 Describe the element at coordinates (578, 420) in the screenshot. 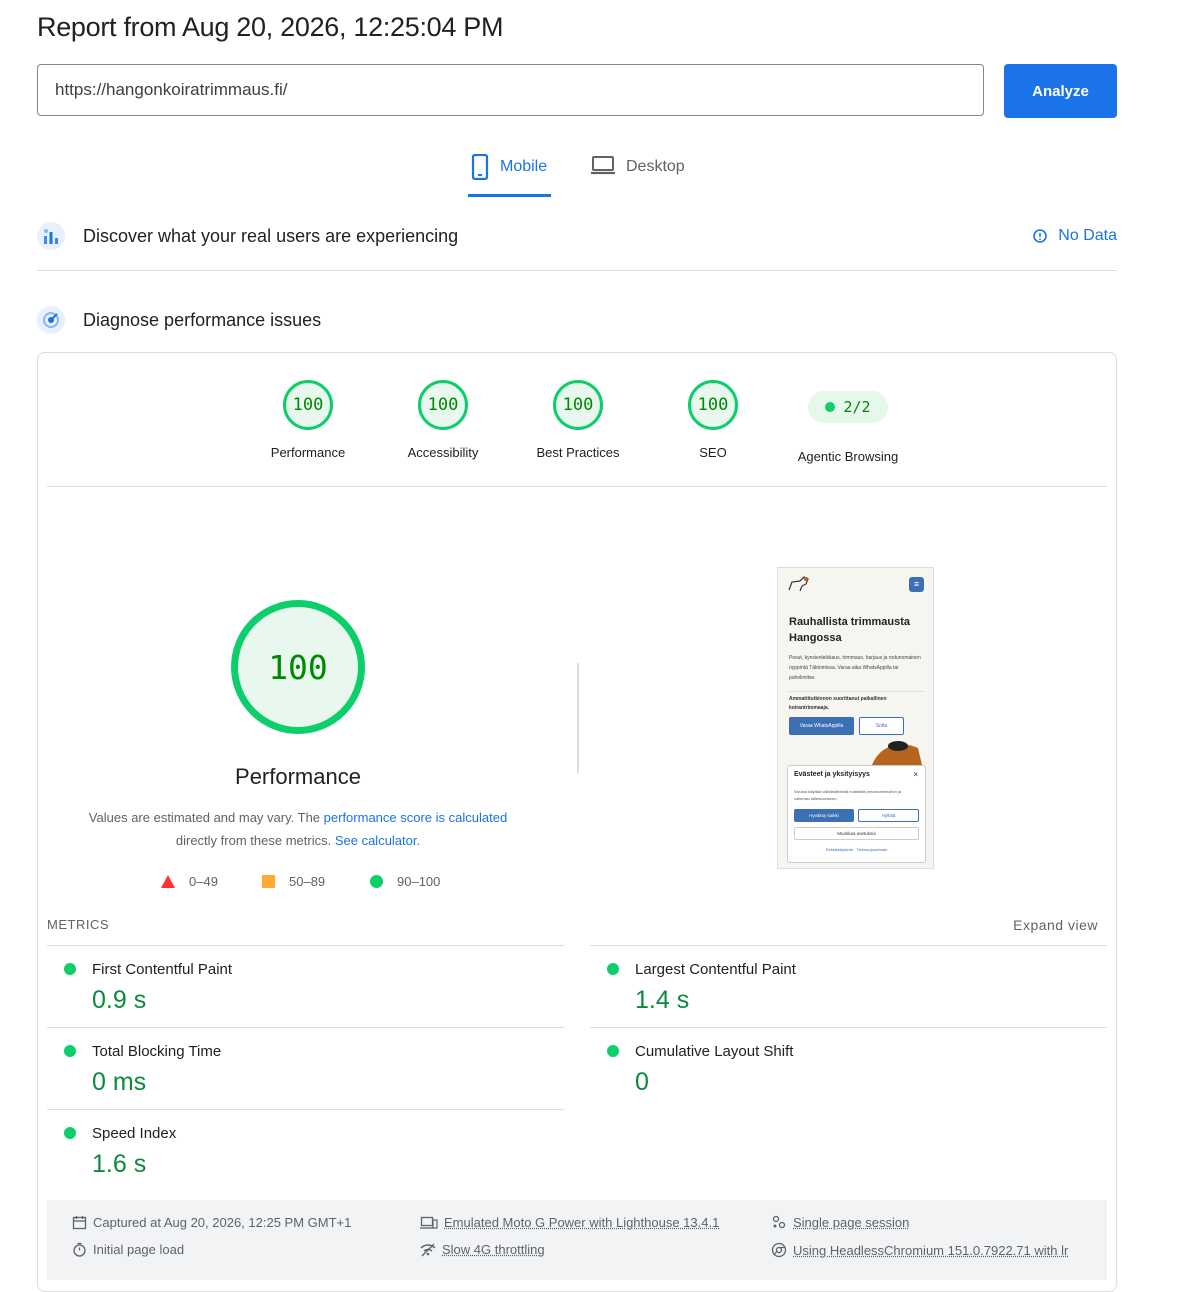

I see `category-best-practices: 100 Best Practices` at that location.